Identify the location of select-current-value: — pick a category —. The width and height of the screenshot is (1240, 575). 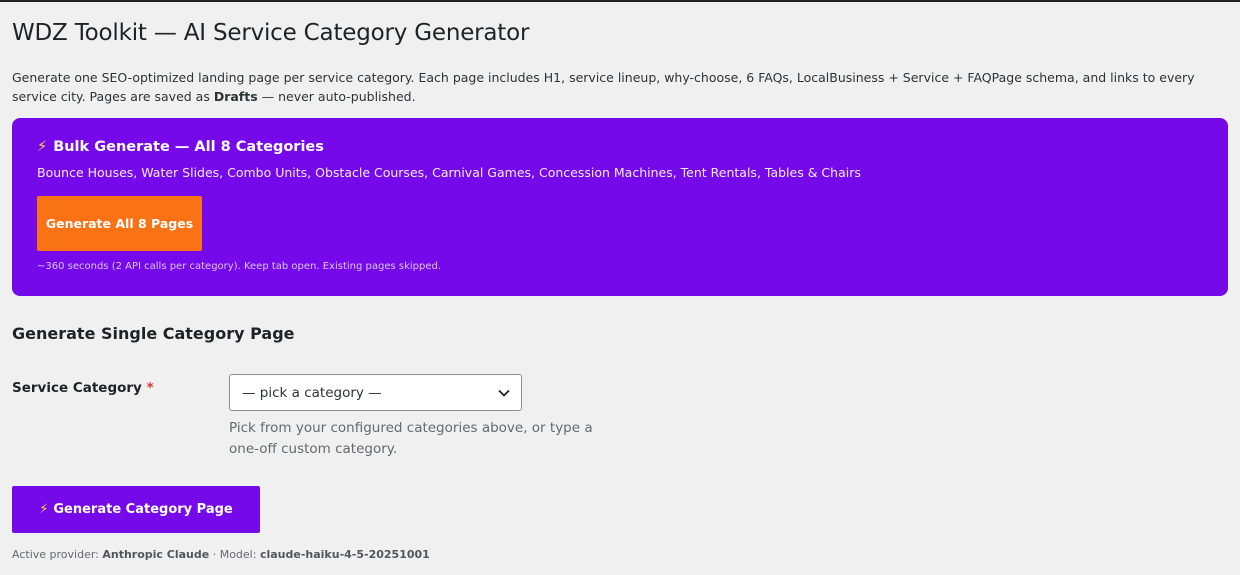
(312, 393).